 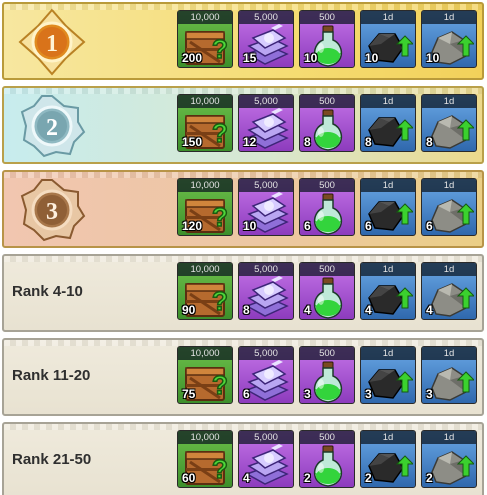 I want to click on gold-medal-icon: 1, so click(x=52, y=42).